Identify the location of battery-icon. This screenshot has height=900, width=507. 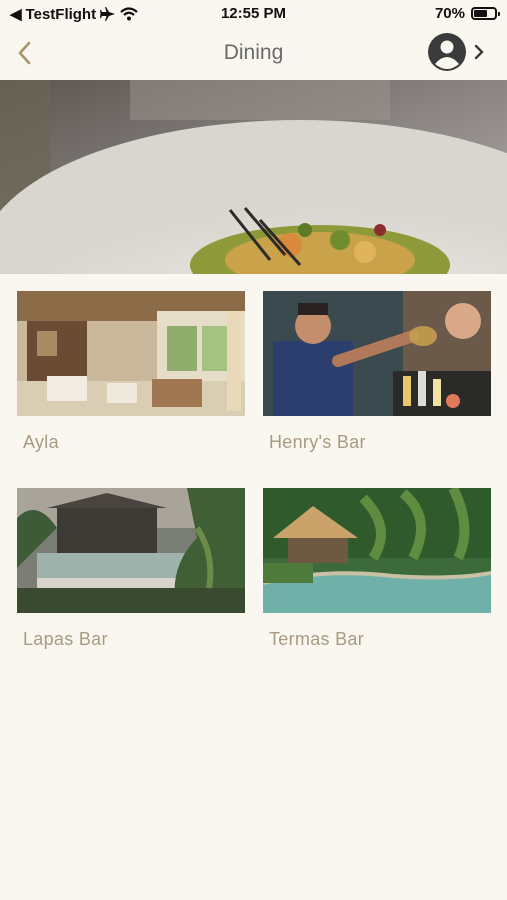
(485, 13).